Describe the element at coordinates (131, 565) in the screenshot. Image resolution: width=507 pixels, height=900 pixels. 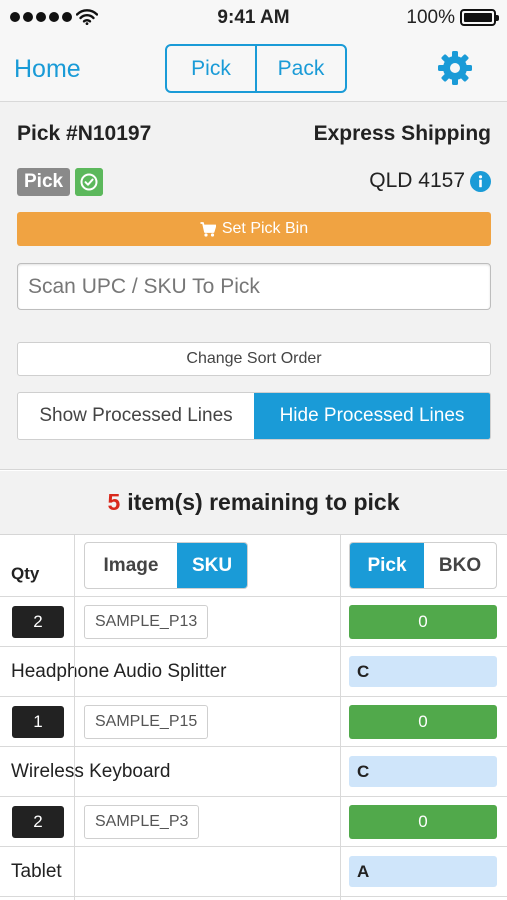
I see `image-view-button: Image` at that location.